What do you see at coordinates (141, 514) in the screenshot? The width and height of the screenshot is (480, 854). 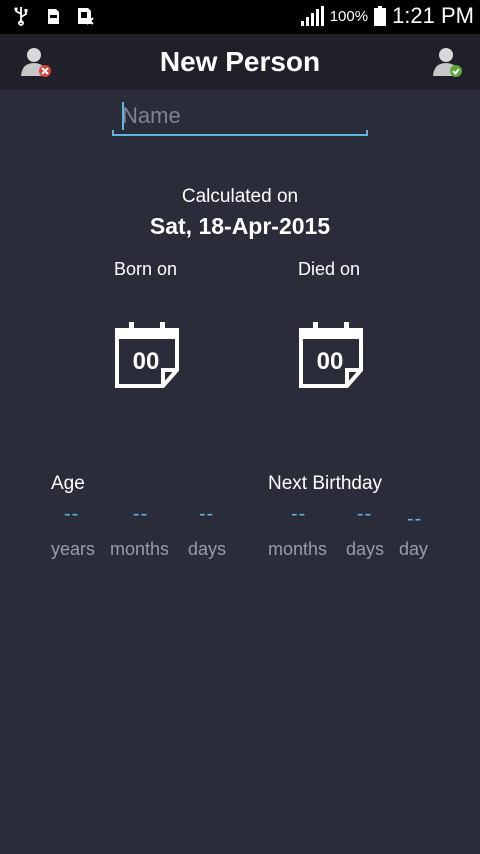 I see `age-months-value: --` at bounding box center [141, 514].